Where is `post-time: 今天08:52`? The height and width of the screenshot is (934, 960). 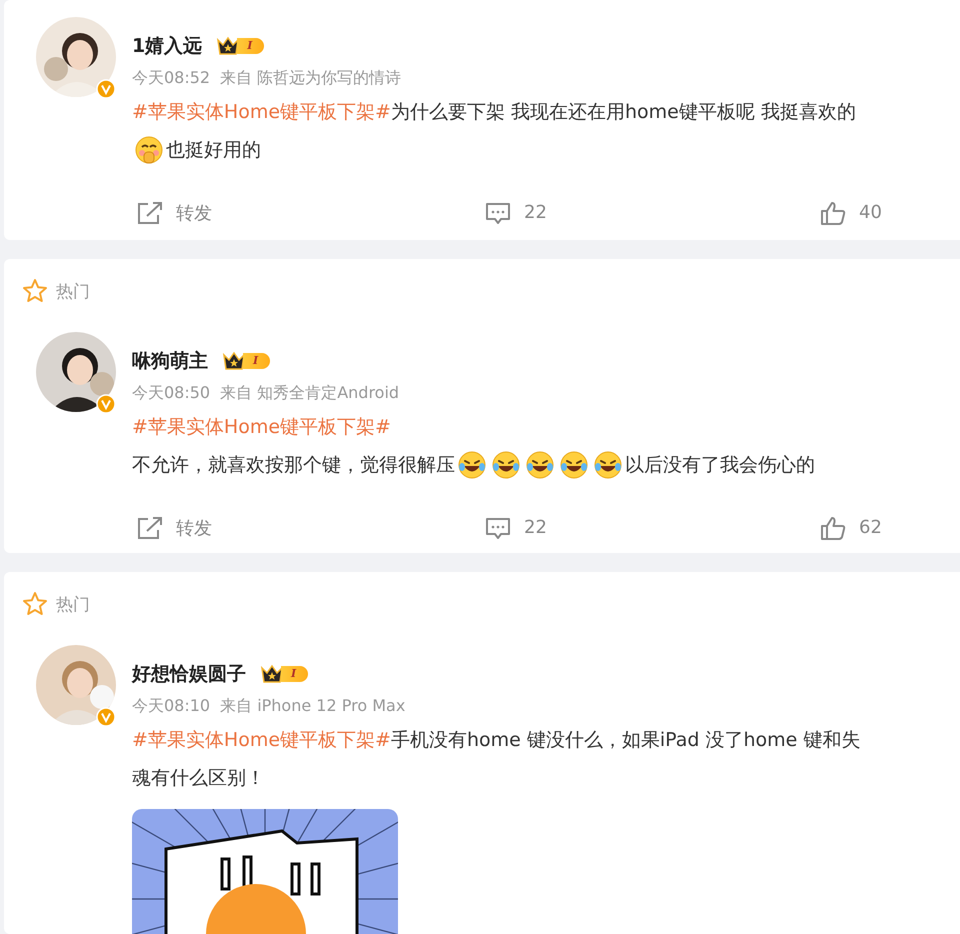 post-time: 今天08:52 is located at coordinates (171, 78).